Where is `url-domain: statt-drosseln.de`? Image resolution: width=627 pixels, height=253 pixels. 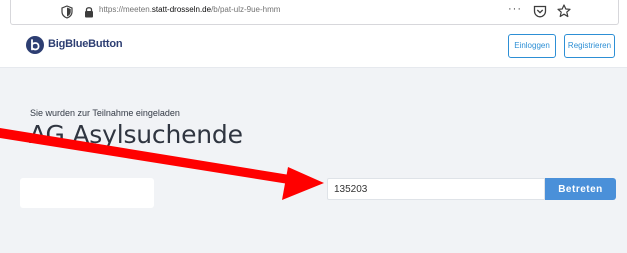 url-domain: statt-drosseln.de is located at coordinates (181, 9).